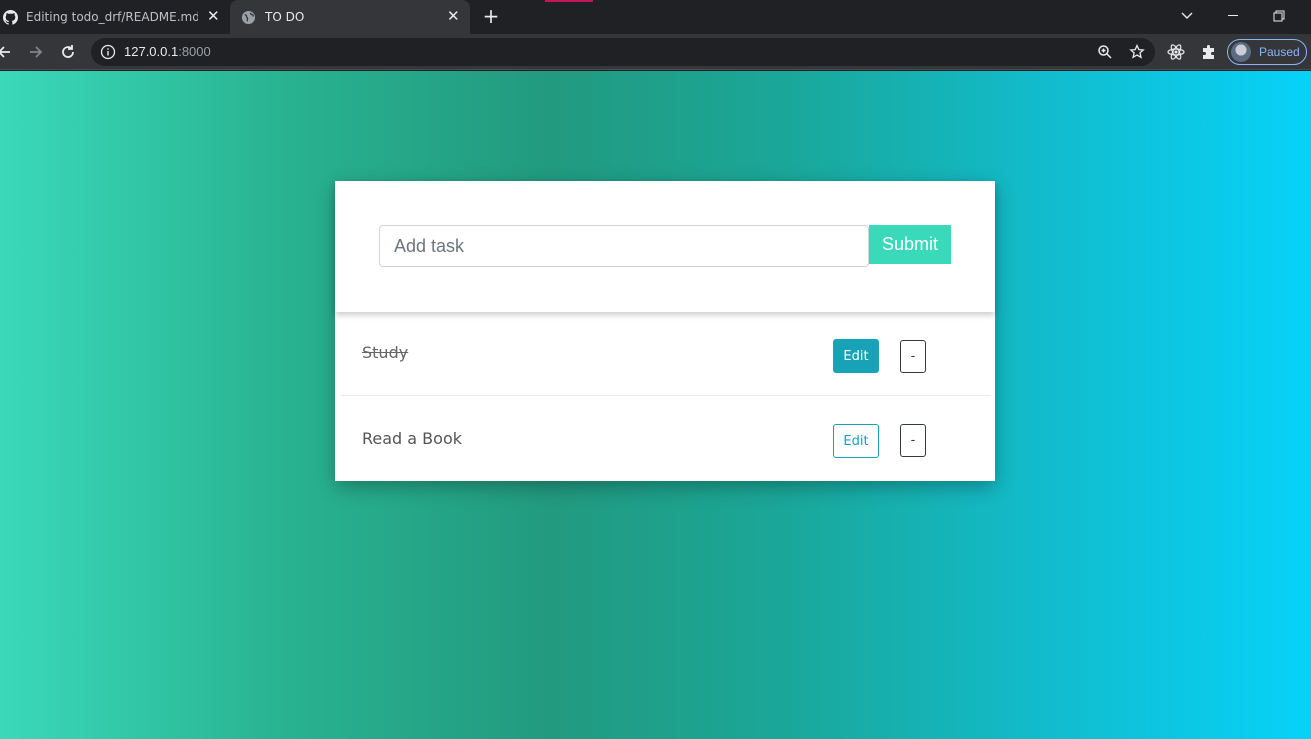 The image size is (1311, 739). What do you see at coordinates (569, 1) in the screenshot?
I see `tab-group-indicator` at bounding box center [569, 1].